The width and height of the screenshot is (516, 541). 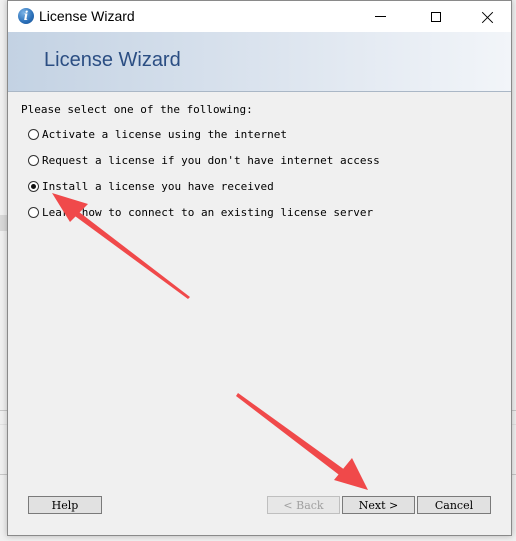 I want to click on info-icon: i, so click(x=26, y=16).